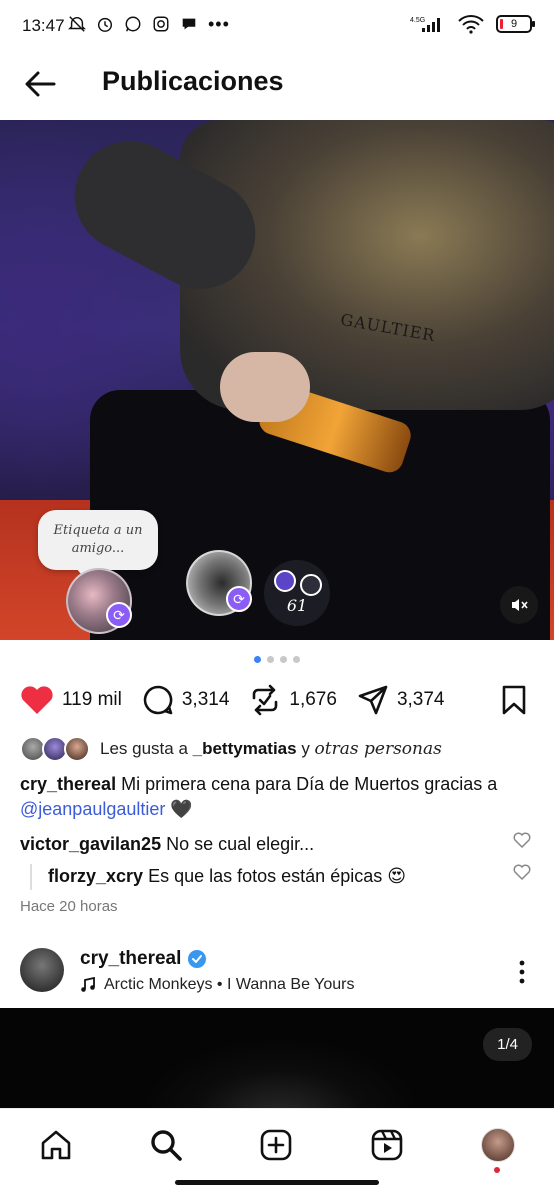  Describe the element at coordinates (313, 699) in the screenshot. I see `repost-count: 1,676` at that location.